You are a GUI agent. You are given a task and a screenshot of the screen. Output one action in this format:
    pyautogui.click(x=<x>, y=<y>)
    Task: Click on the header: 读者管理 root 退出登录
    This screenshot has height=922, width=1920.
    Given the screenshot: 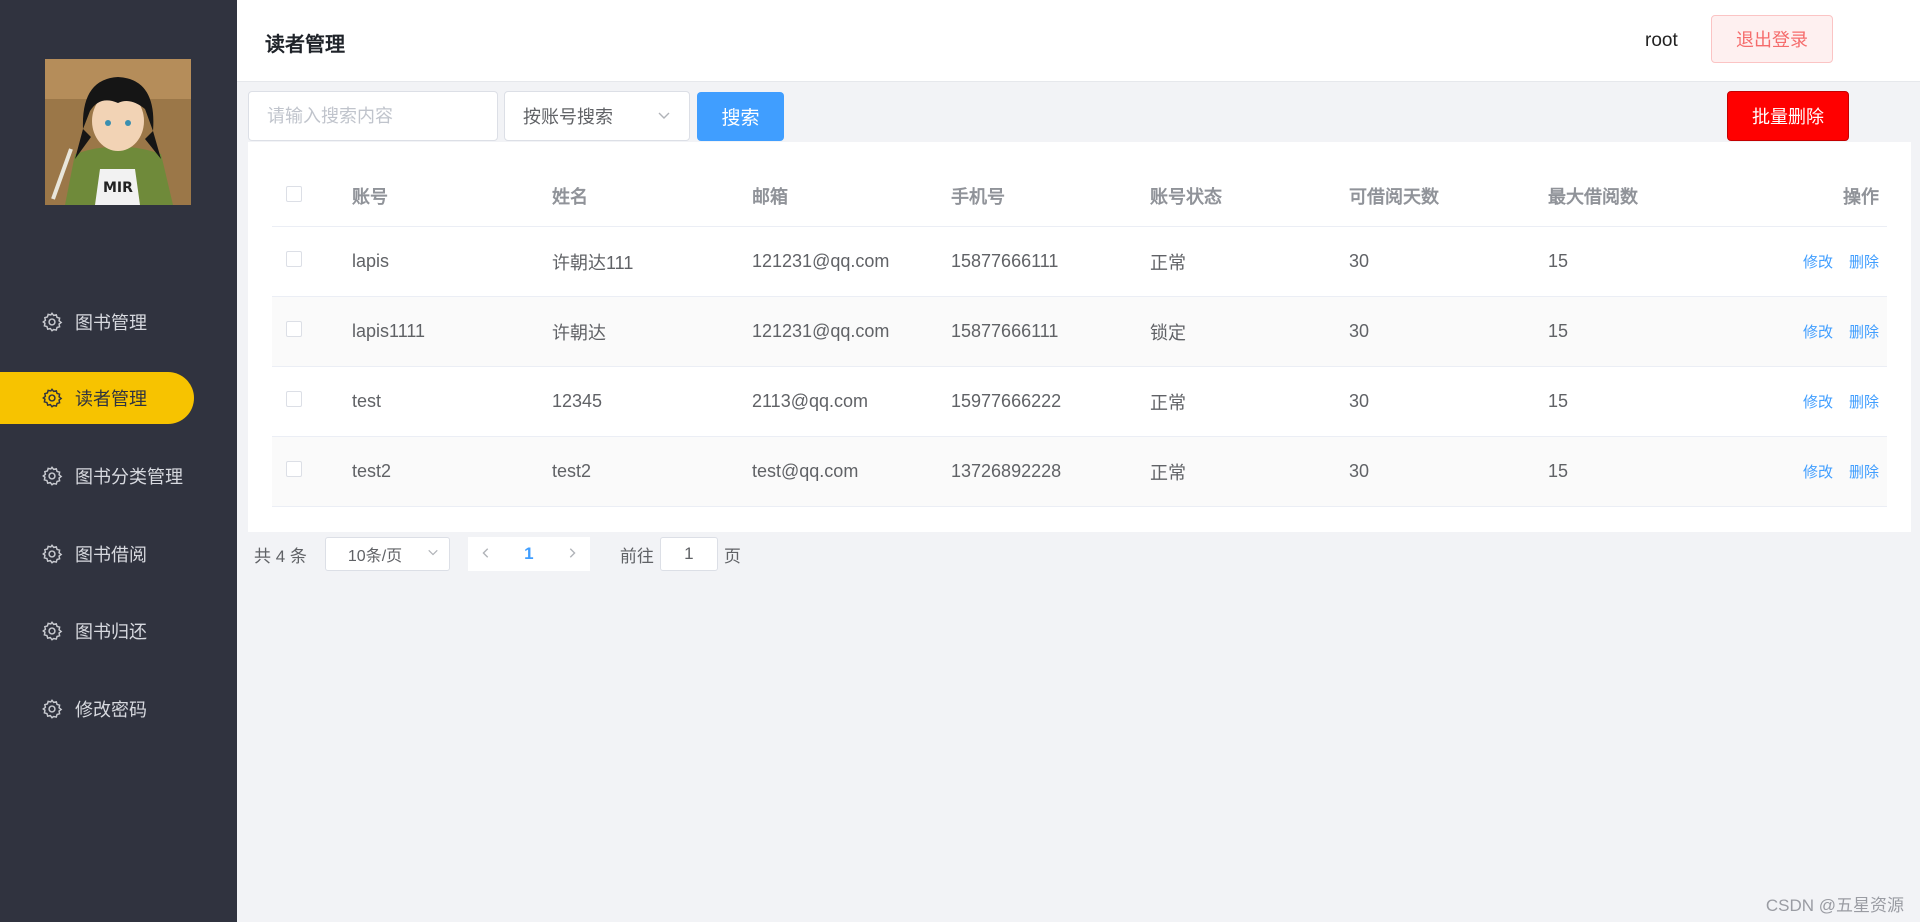 What is the action you would take?
    pyautogui.click(x=1078, y=41)
    